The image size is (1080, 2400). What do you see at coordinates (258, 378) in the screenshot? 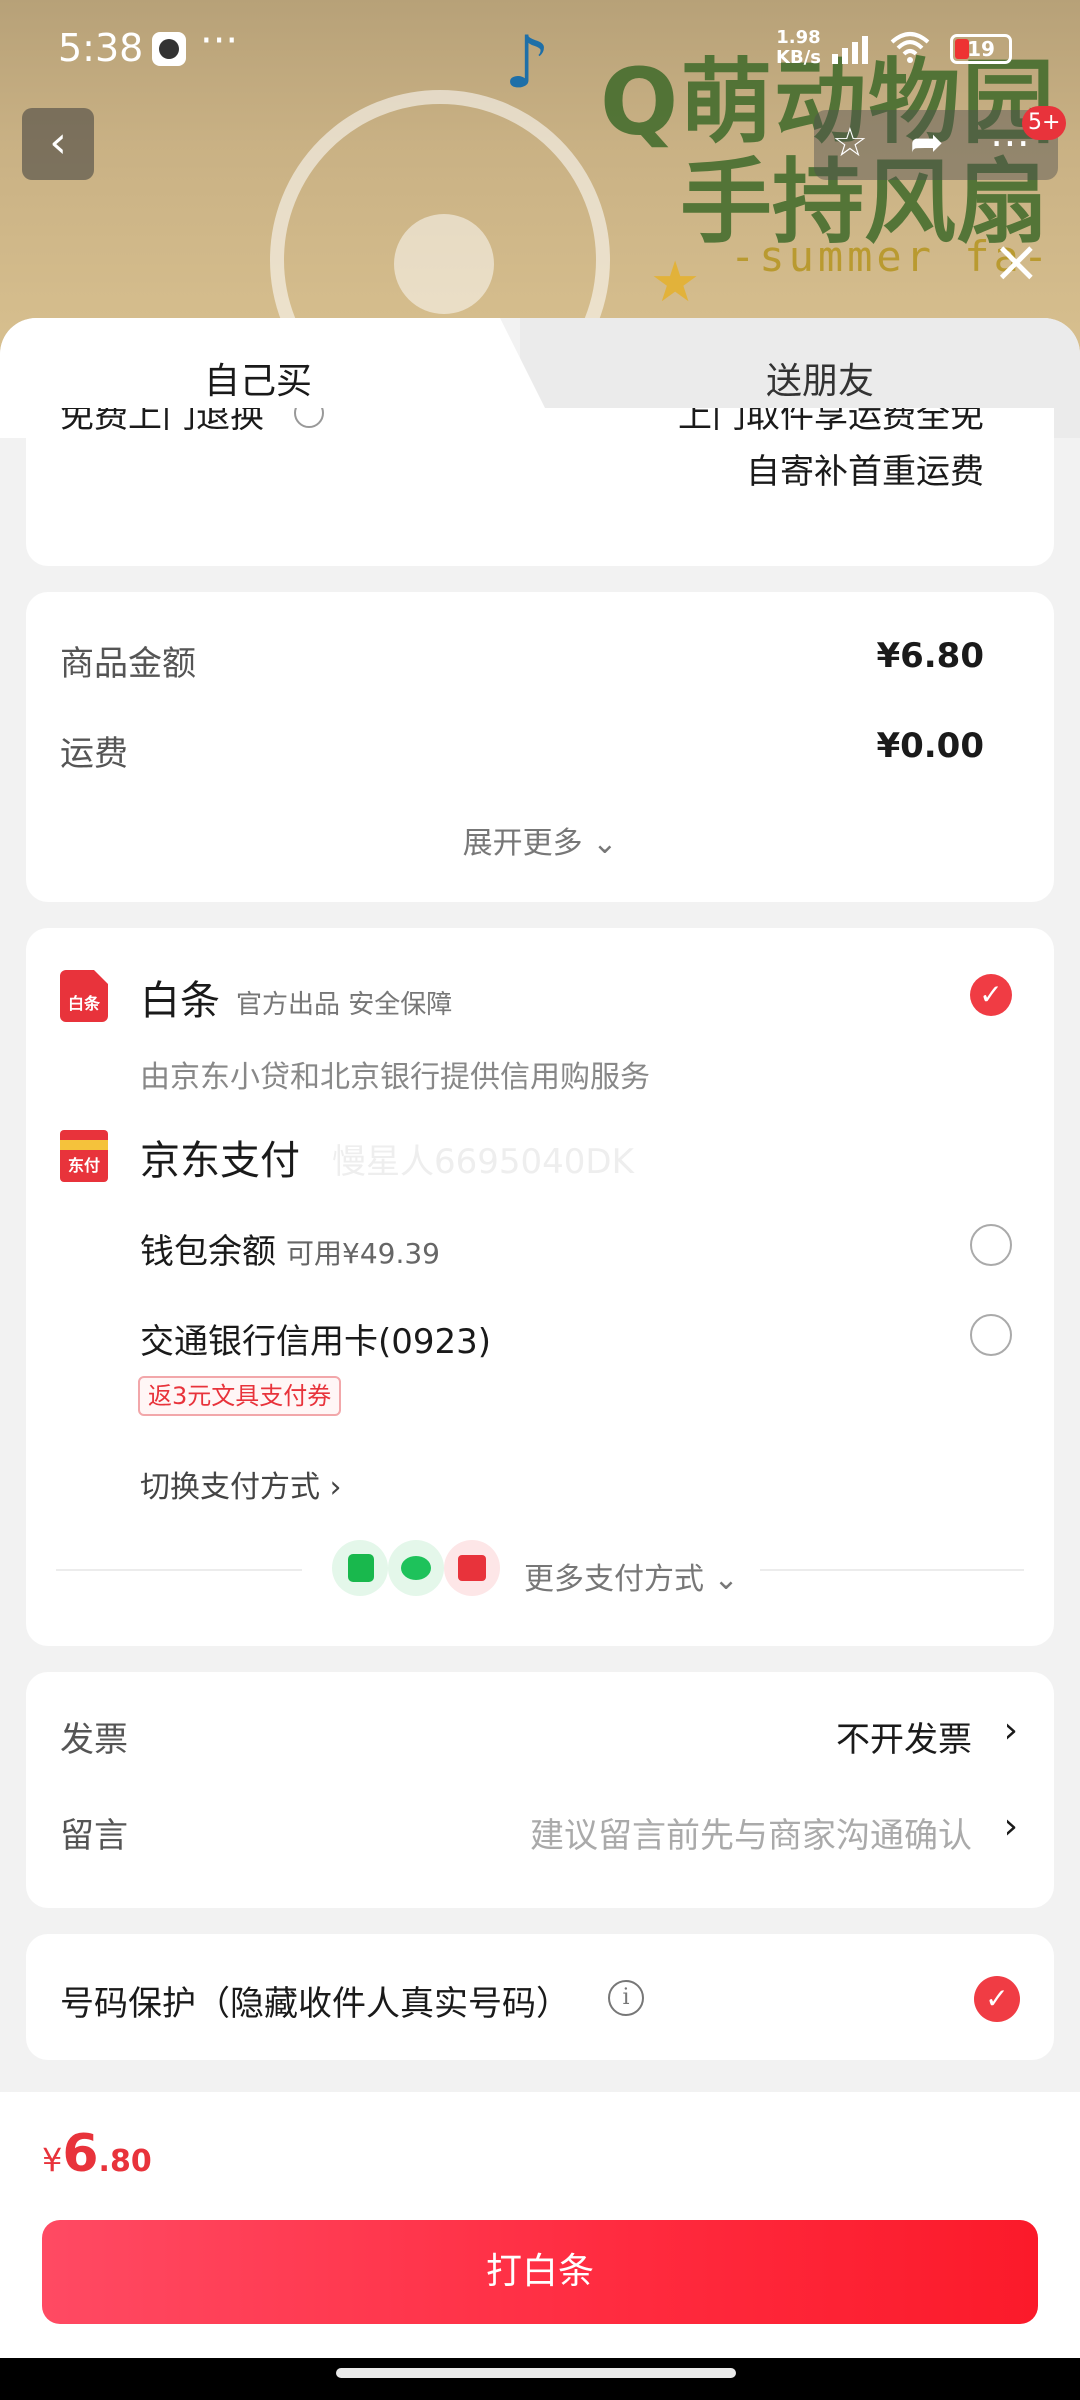
I see `tab-self-buy: 自己买` at bounding box center [258, 378].